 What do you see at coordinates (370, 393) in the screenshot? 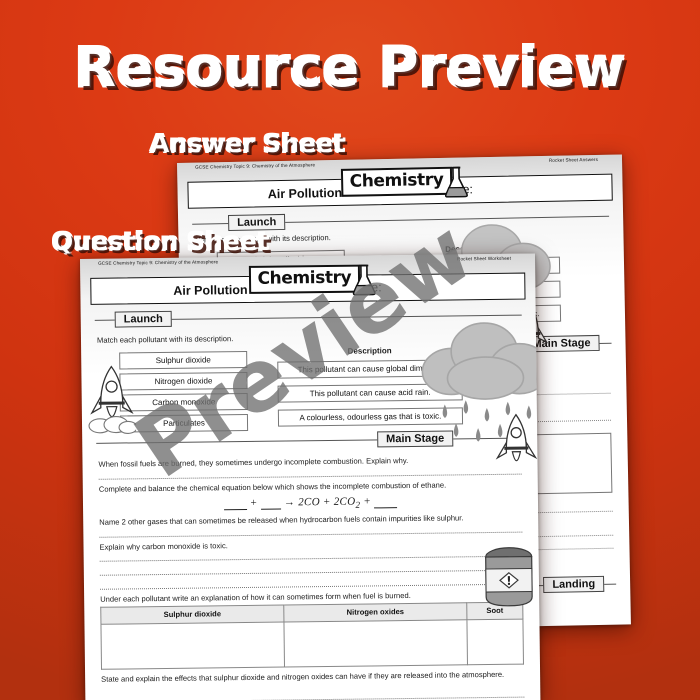
I see `list-item: This pollutant can cause acid rain.` at bounding box center [370, 393].